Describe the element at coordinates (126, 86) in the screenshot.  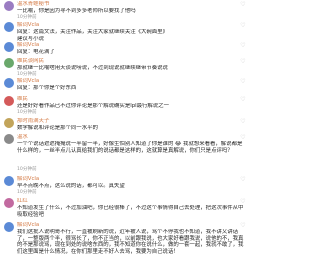
I see `comment-item: 解词Vcla 回复：那个你是个好东西 ♡` at that location.